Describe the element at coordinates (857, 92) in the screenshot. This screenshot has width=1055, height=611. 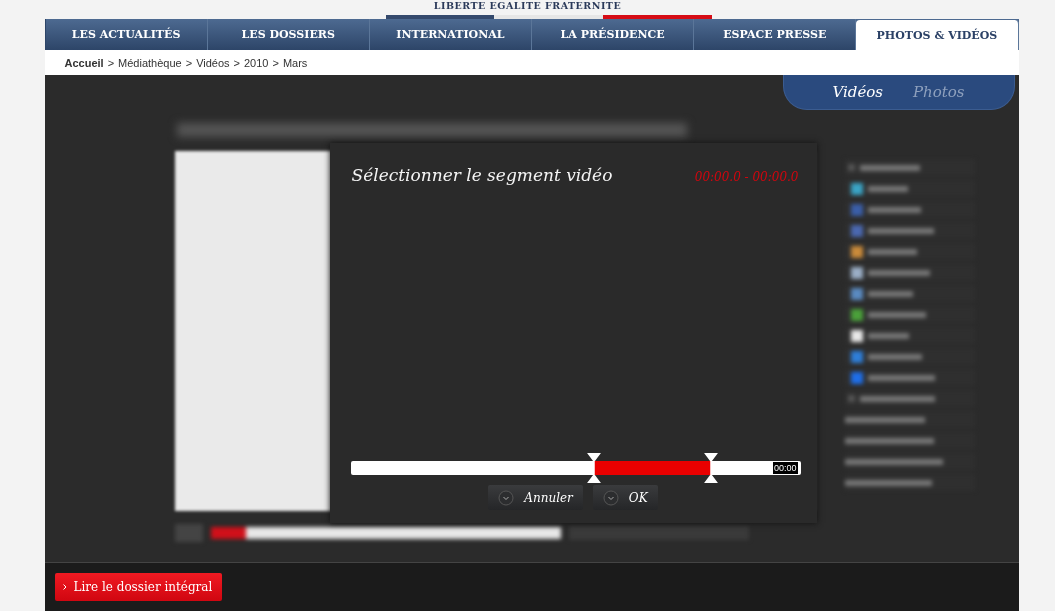
I see `media-tab: Vidéos` at that location.